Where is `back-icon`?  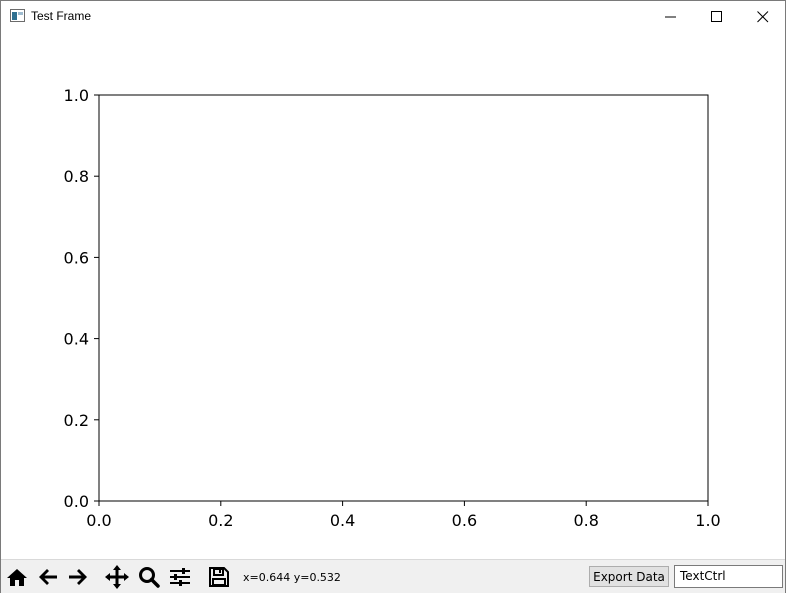
back-icon is located at coordinates (48, 577).